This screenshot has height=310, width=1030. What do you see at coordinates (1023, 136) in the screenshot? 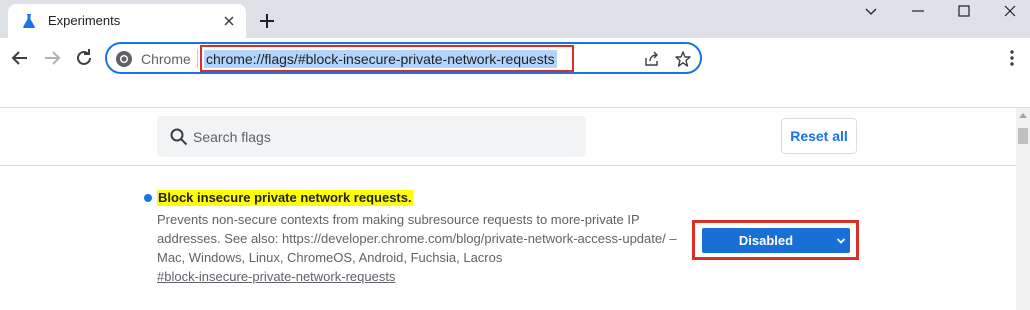
I see `scroll-thumb` at bounding box center [1023, 136].